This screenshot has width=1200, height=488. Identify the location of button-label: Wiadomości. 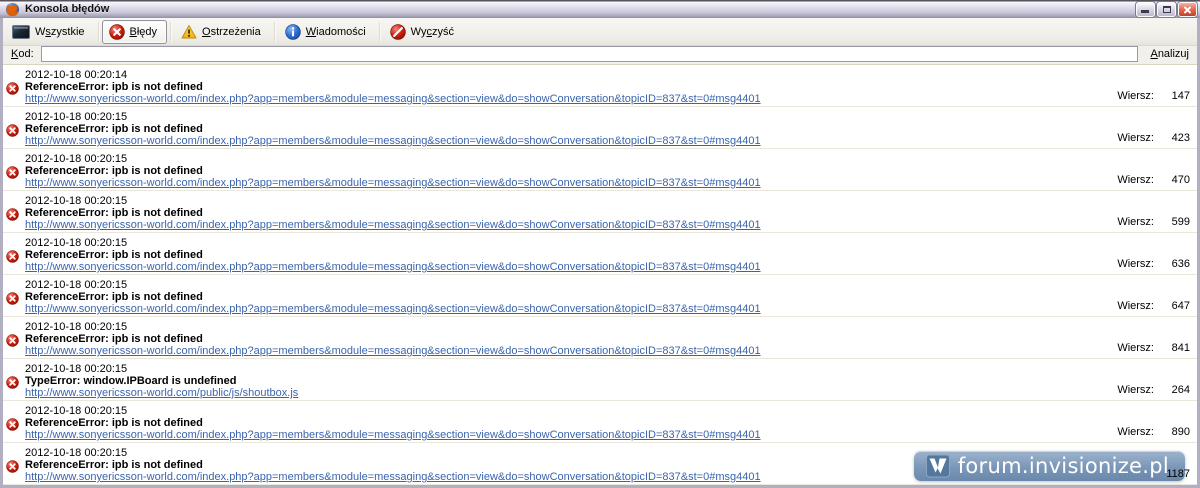
(335, 31).